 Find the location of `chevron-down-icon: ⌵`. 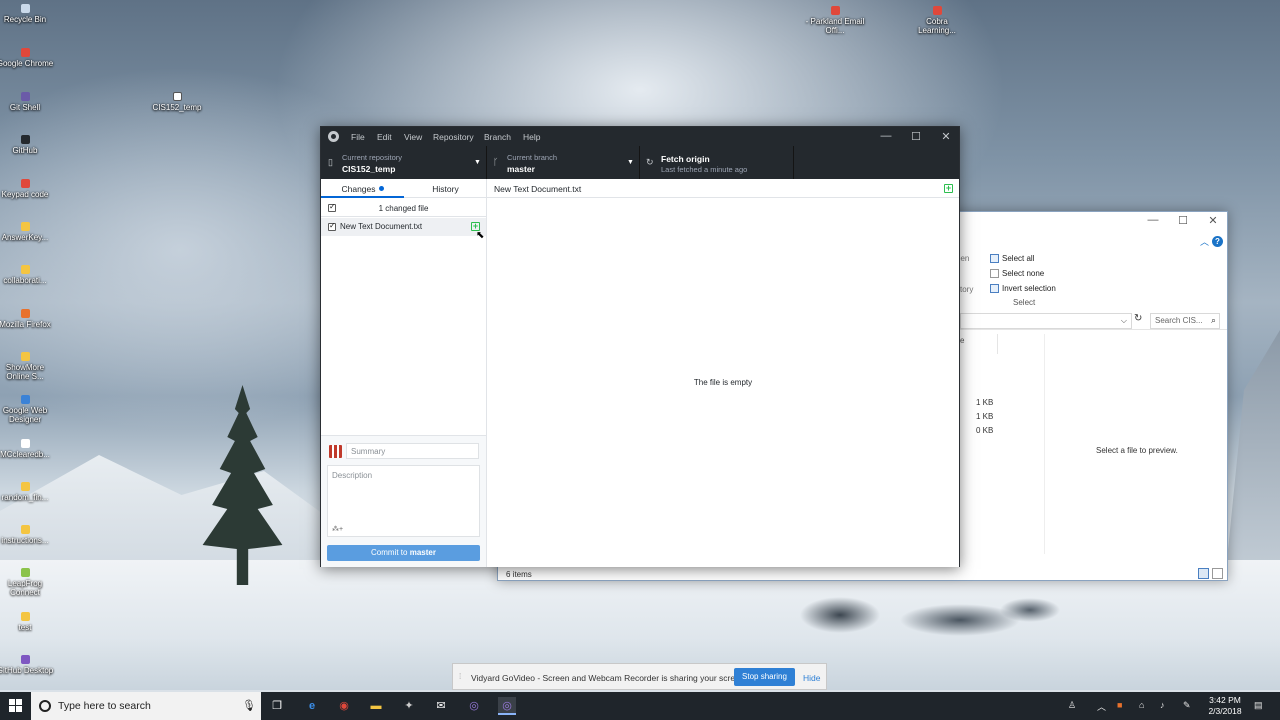

chevron-down-icon: ⌵ is located at coordinates (1124, 321).